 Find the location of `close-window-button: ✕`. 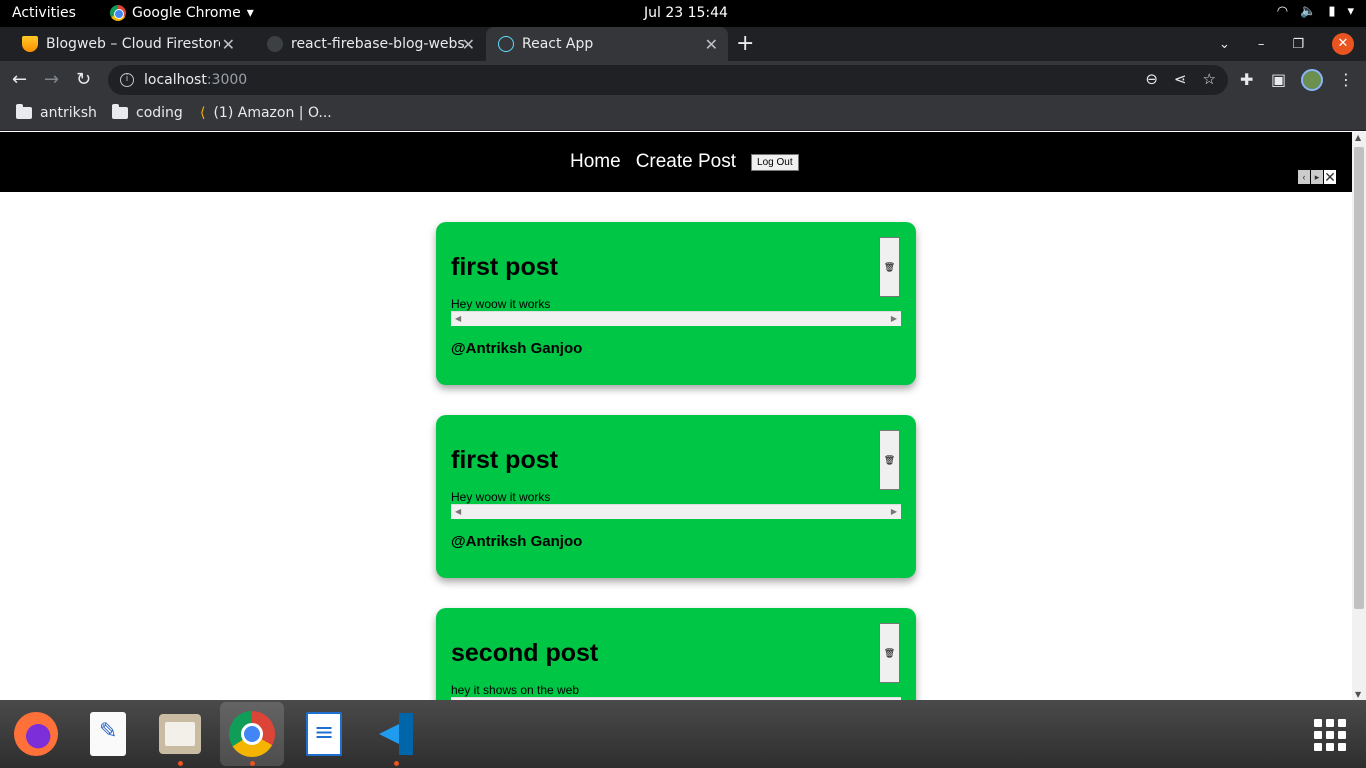

close-window-button: ✕ is located at coordinates (1343, 44).